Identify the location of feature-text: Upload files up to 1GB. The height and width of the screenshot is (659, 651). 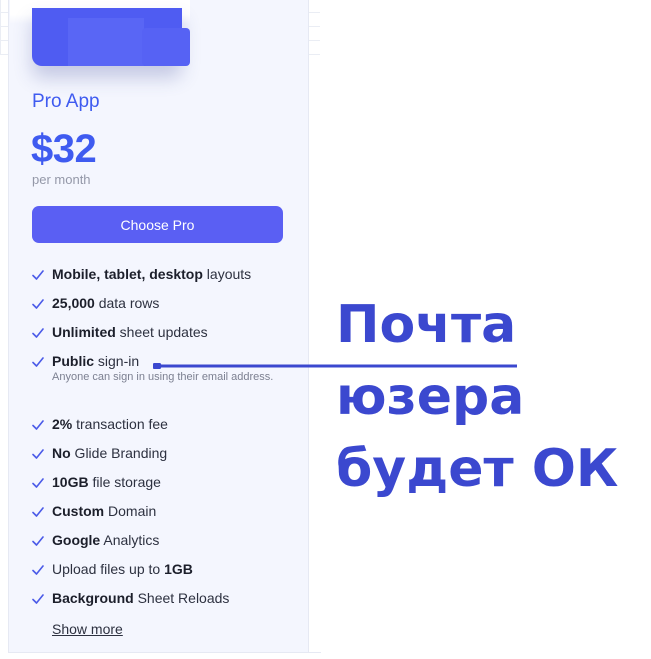
(122, 569).